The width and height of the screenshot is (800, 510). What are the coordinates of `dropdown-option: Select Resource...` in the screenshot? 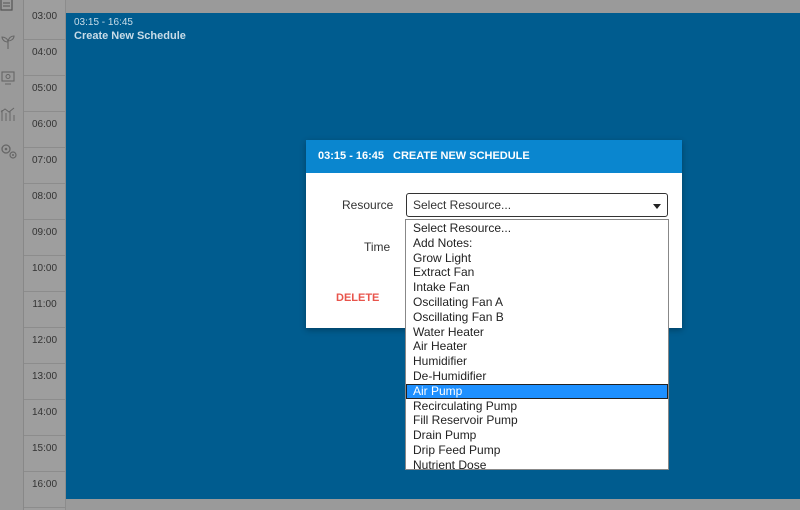 It's located at (537, 228).